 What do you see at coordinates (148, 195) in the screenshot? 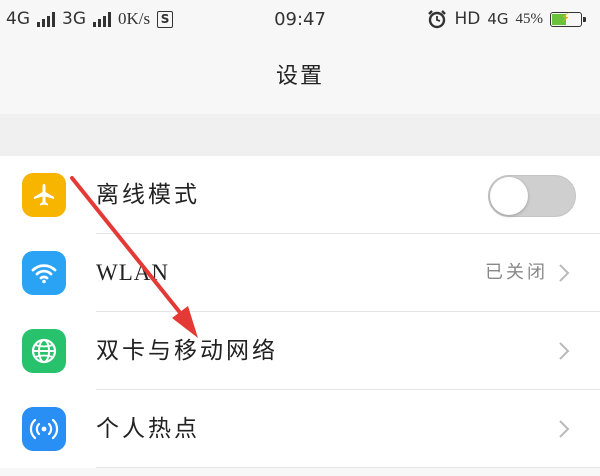
I see `airplane-mode-label: 离线模式` at bounding box center [148, 195].